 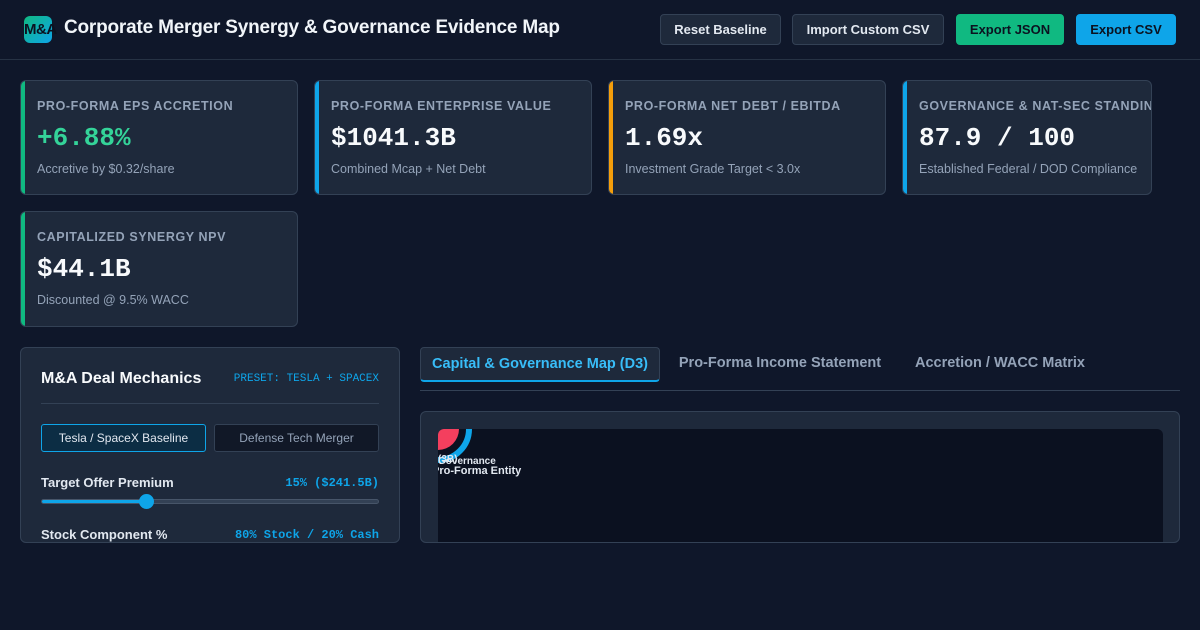 What do you see at coordinates (393, 138) in the screenshot?
I see `kpi-value: $1041.3B` at bounding box center [393, 138].